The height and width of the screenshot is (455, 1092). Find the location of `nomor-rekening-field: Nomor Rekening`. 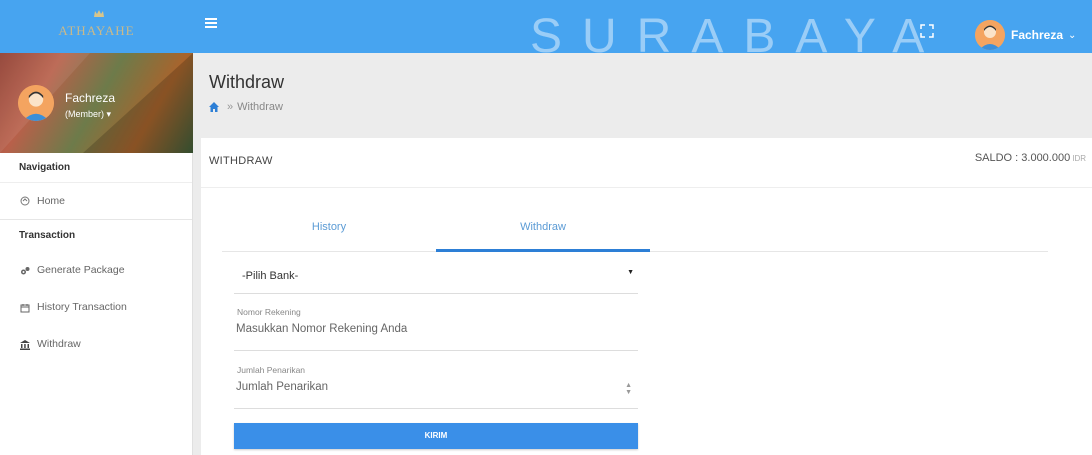

nomor-rekening-field: Nomor Rekening is located at coordinates (436, 327).